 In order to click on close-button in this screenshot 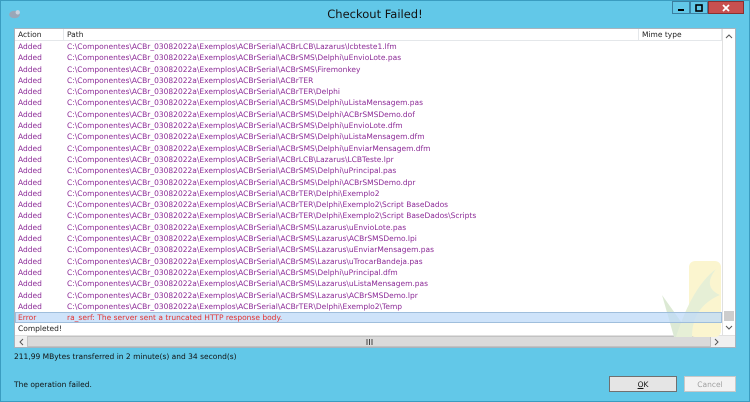, I will do `click(726, 7)`.